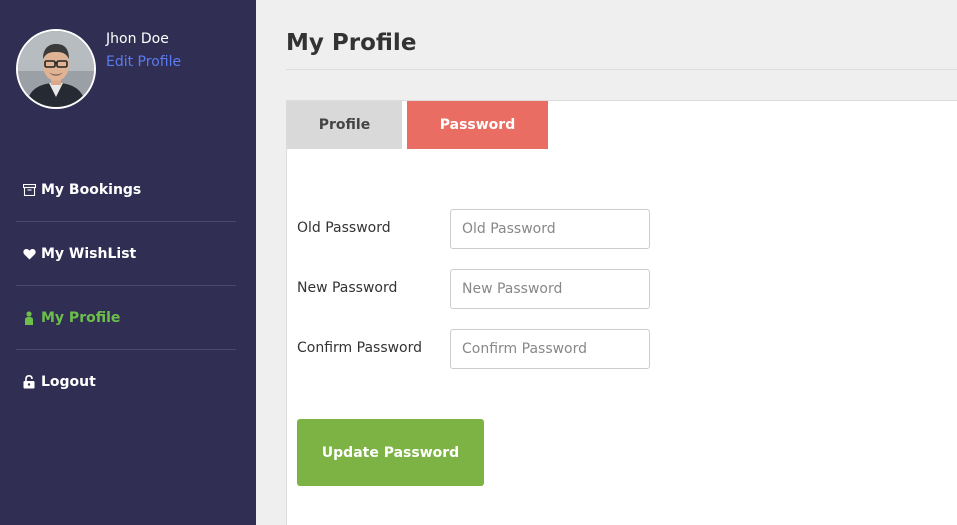 Image resolution: width=957 pixels, height=525 pixels. Describe the element at coordinates (477, 125) in the screenshot. I see `tab-password: Password` at that location.